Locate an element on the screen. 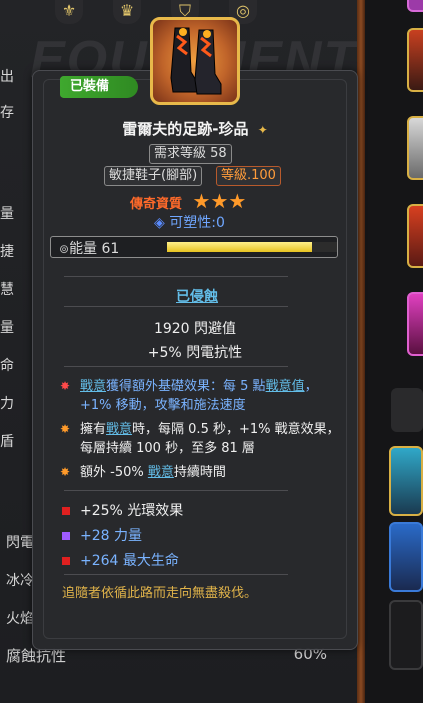 The image size is (423, 703). item-name: 雷爾夫的足跡-珍品 ✦ is located at coordinates (195, 128).